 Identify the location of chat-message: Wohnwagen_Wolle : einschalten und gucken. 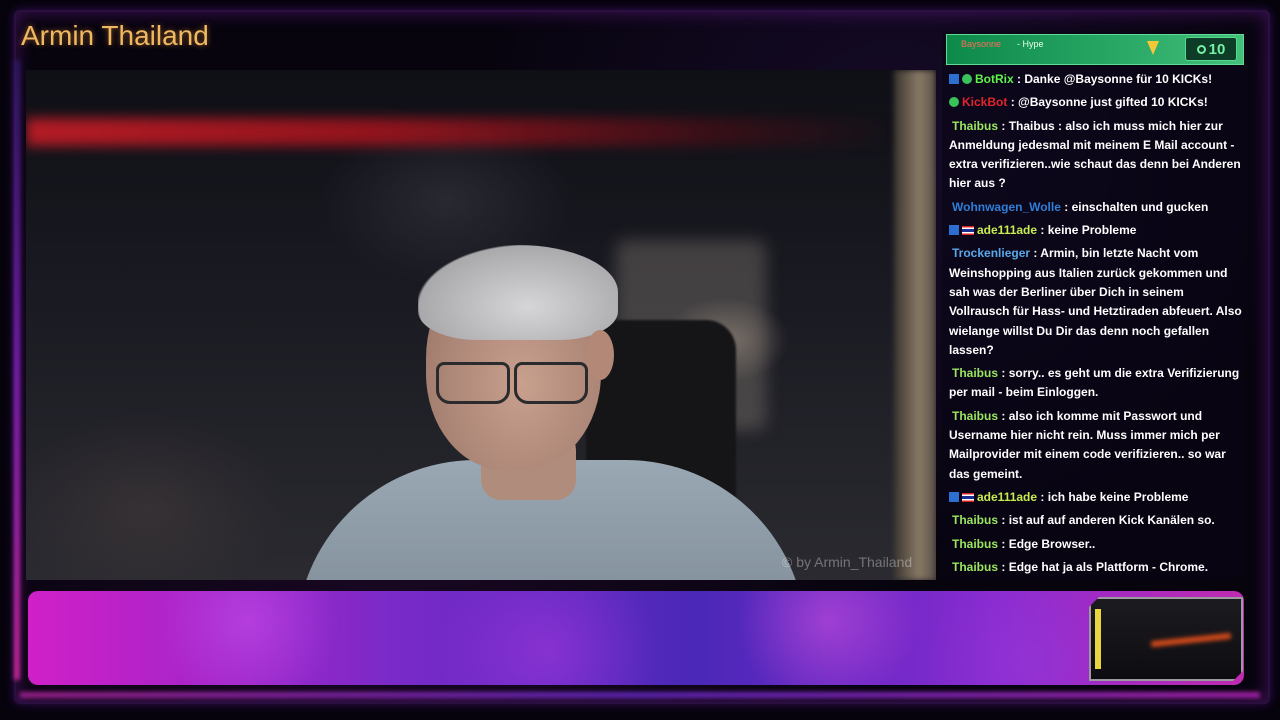
(1095, 207).